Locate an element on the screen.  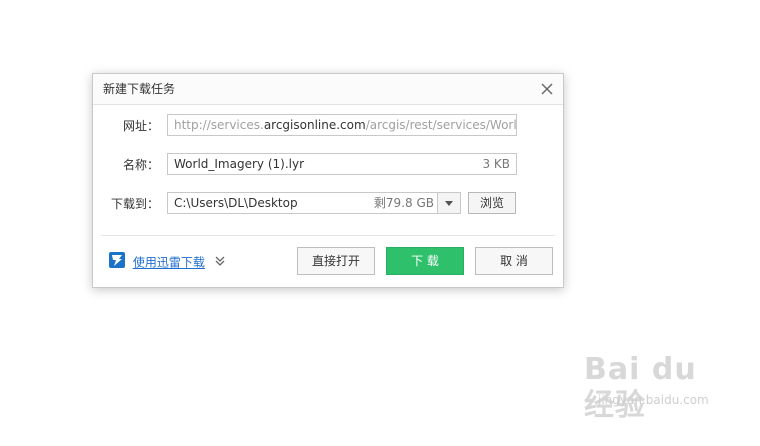
baidu-watermark: Bai du 经验 jingyan.baidu.com is located at coordinates (659, 387).